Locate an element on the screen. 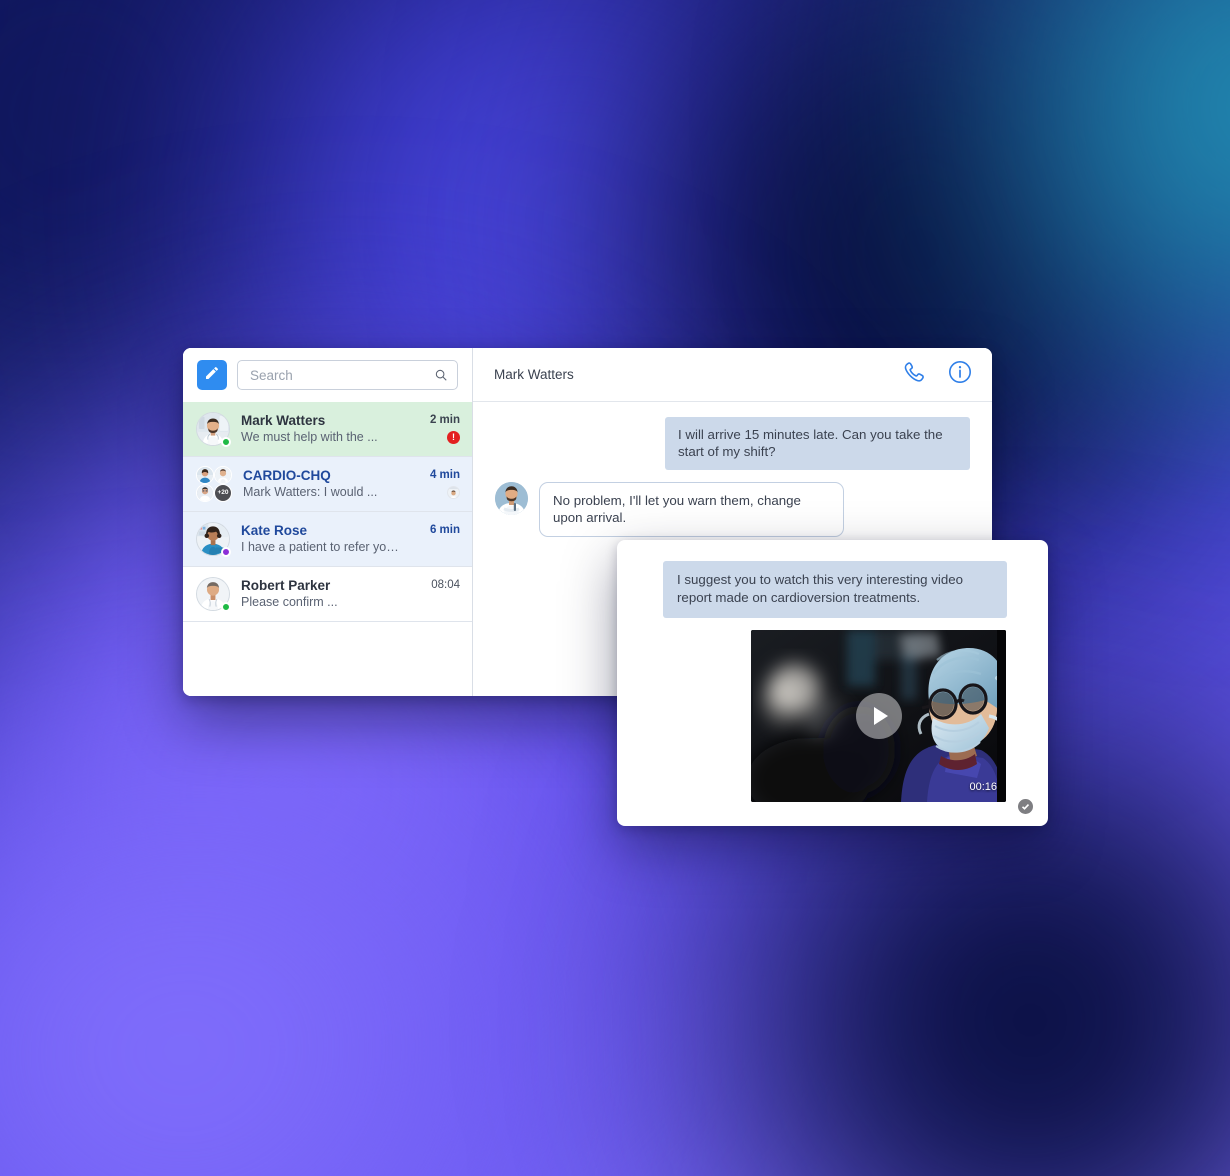 This screenshot has width=1230, height=1176. compose-button is located at coordinates (212, 375).